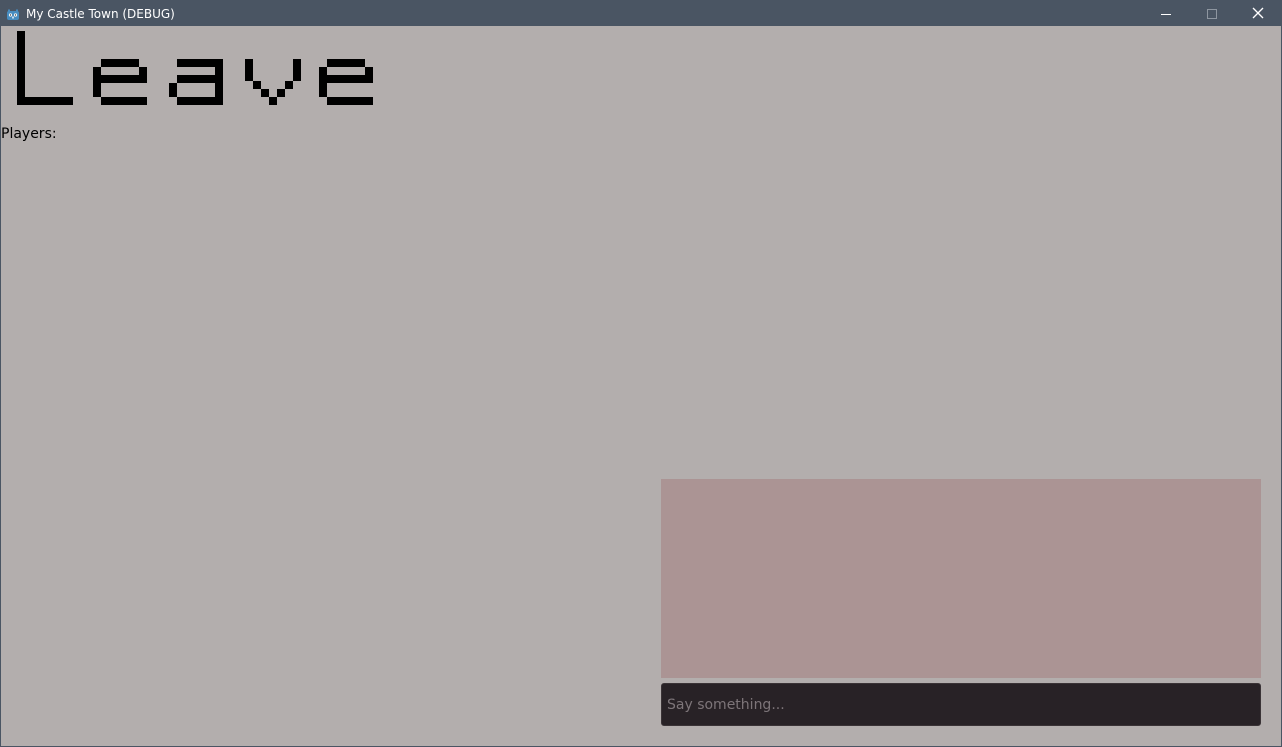  Describe the element at coordinates (961, 578) in the screenshot. I see `chat-log-panel` at that location.